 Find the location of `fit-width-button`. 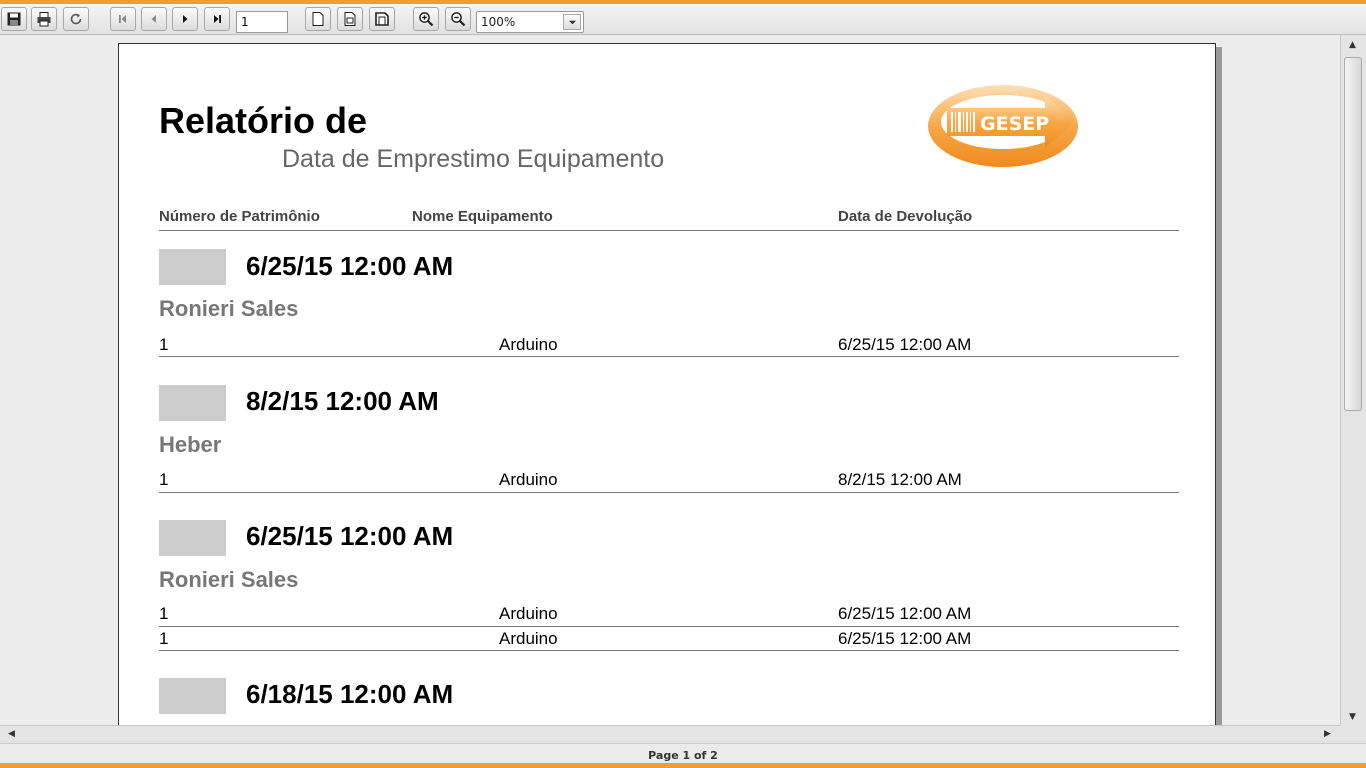

fit-width-button is located at coordinates (350, 19).